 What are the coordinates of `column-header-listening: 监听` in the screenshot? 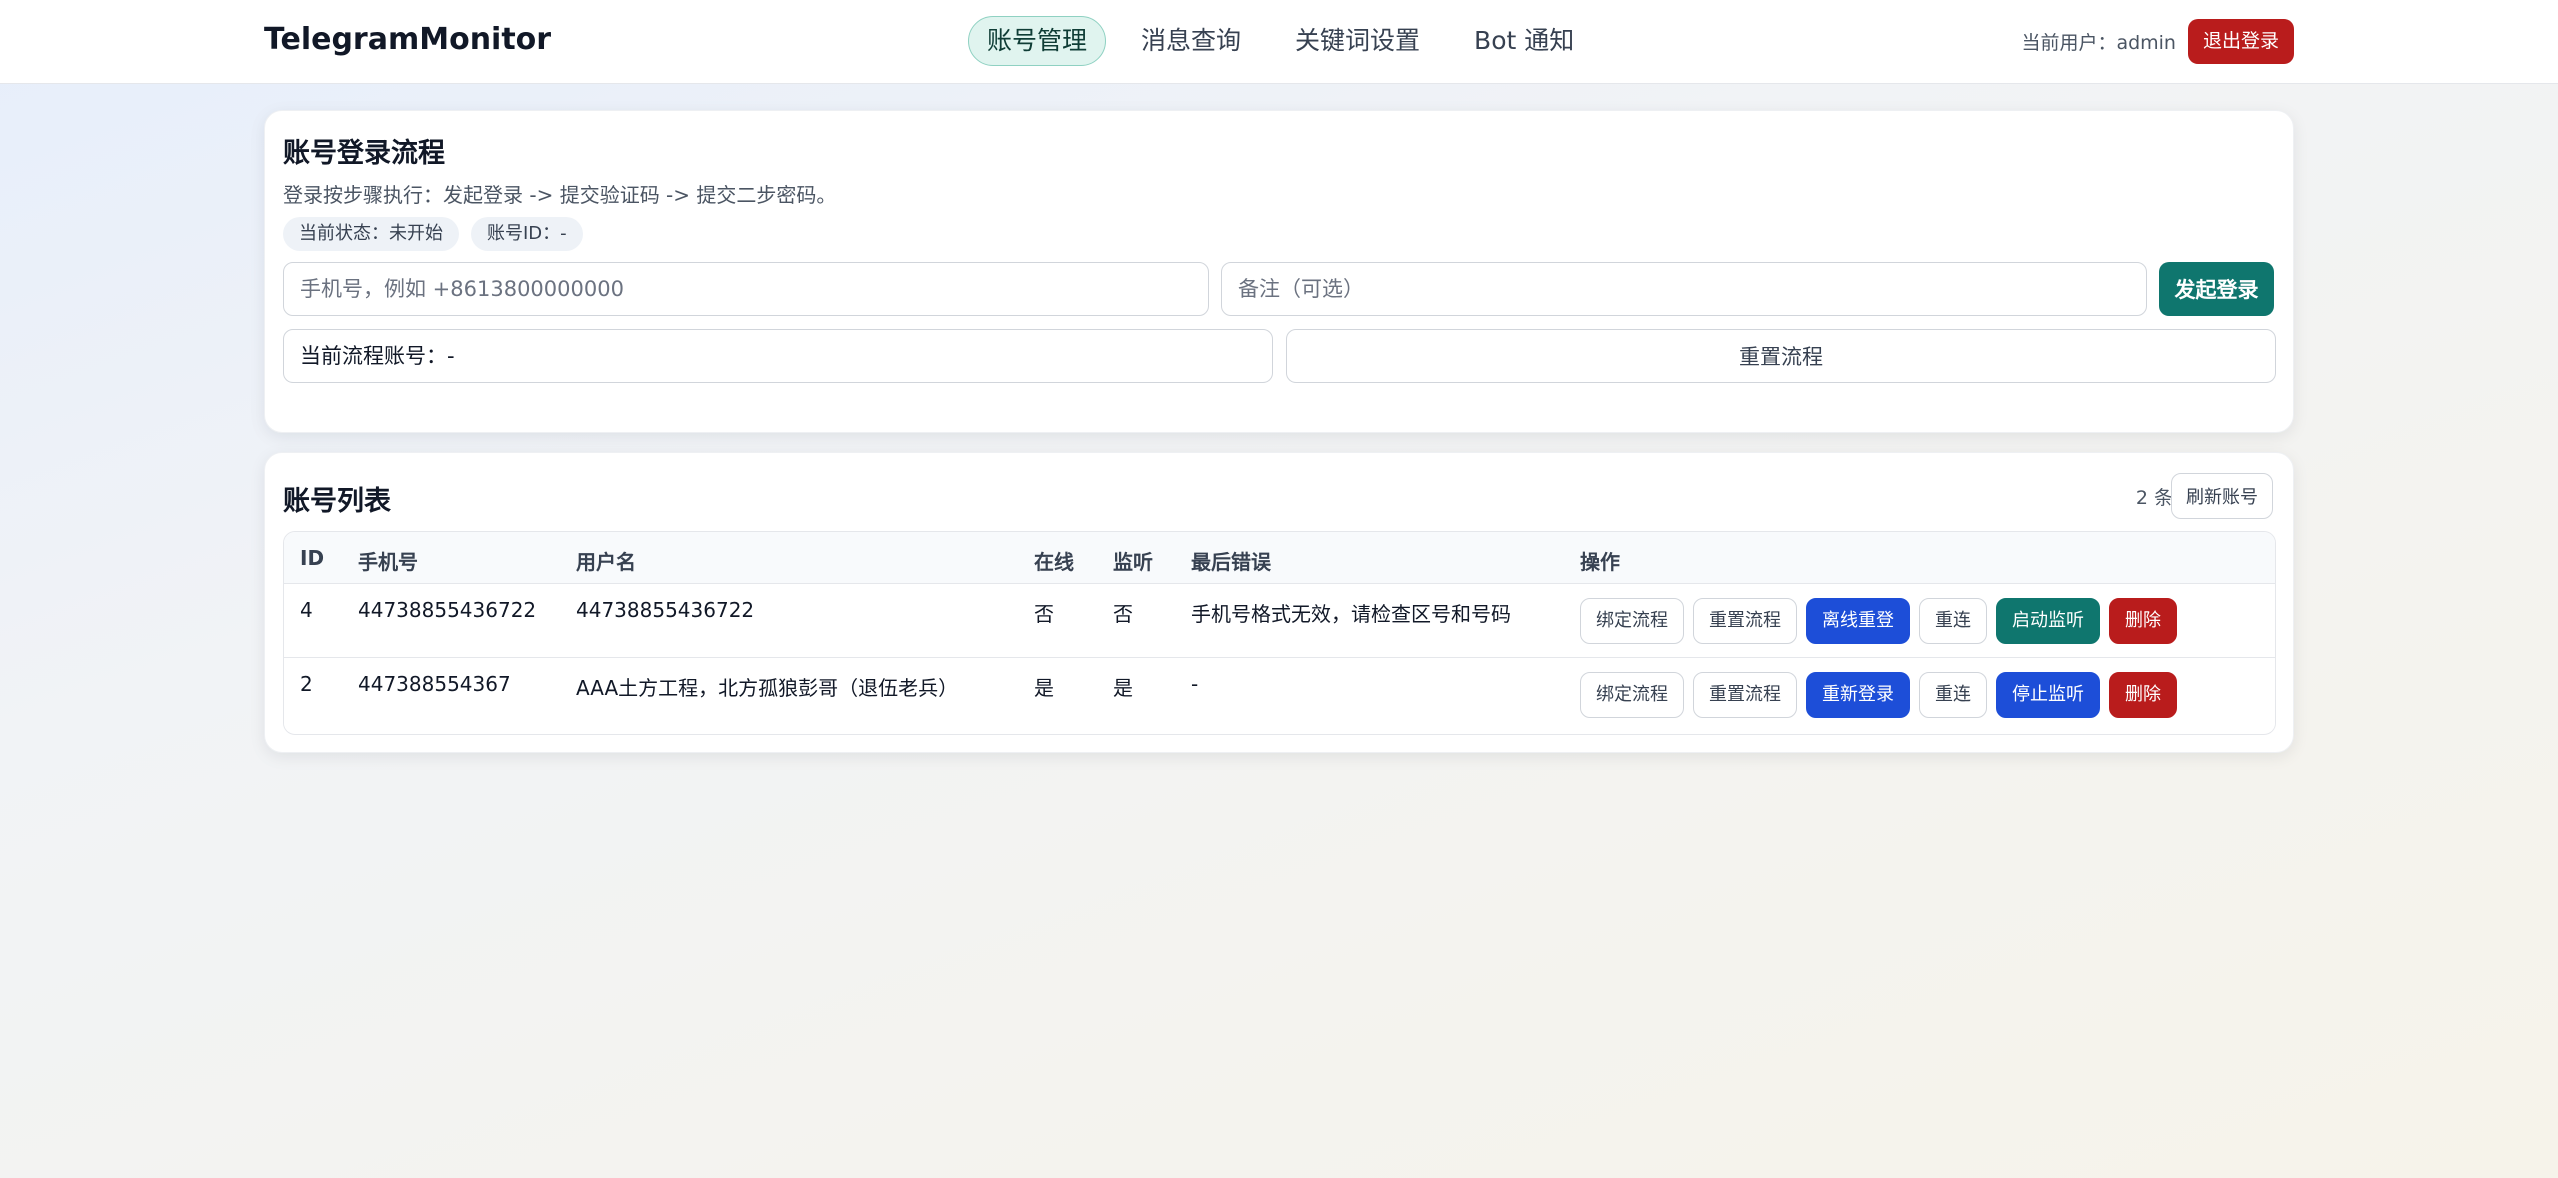 It's located at (1133, 562).